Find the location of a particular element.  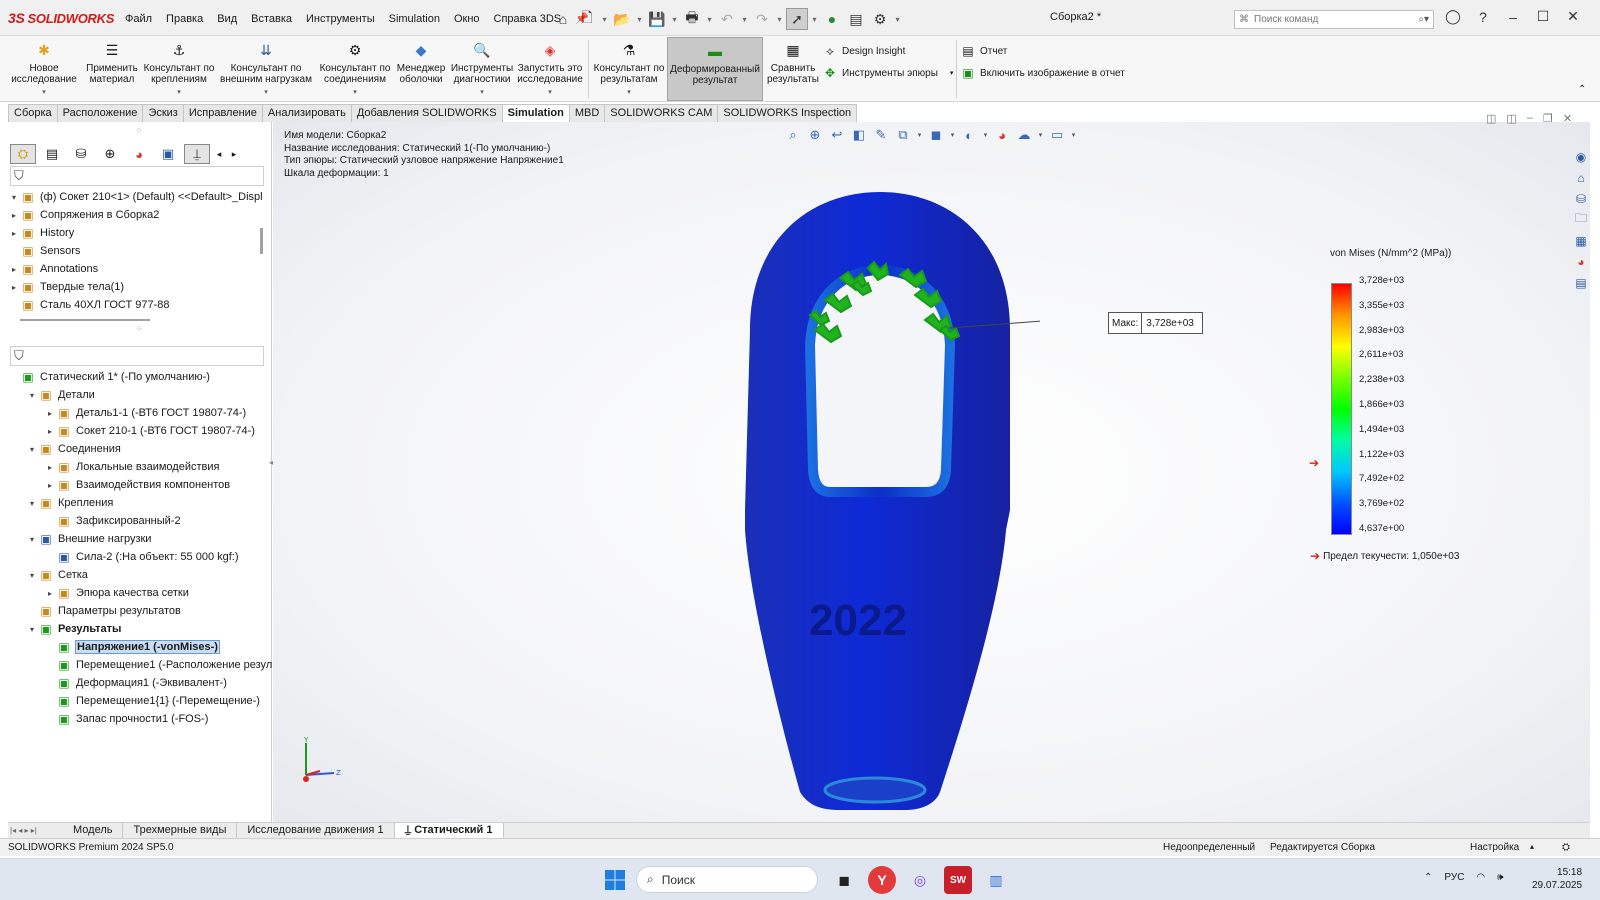

language-indicator: РУС is located at coordinates (1454, 877).